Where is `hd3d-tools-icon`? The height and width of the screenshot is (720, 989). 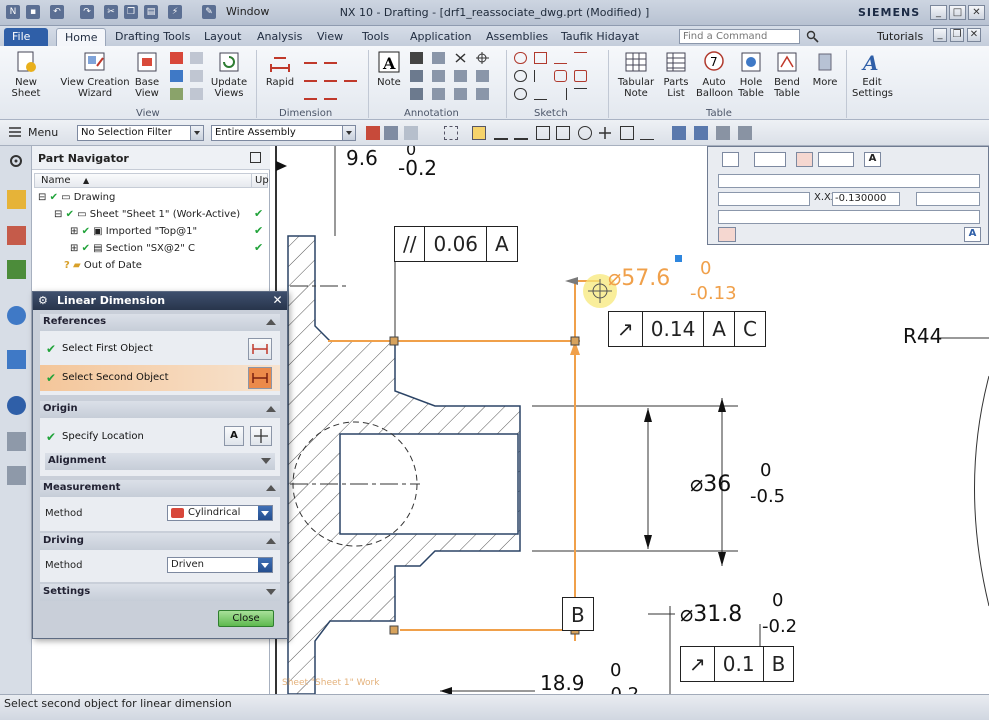
hd3d-tools-icon is located at coordinates (16, 359).